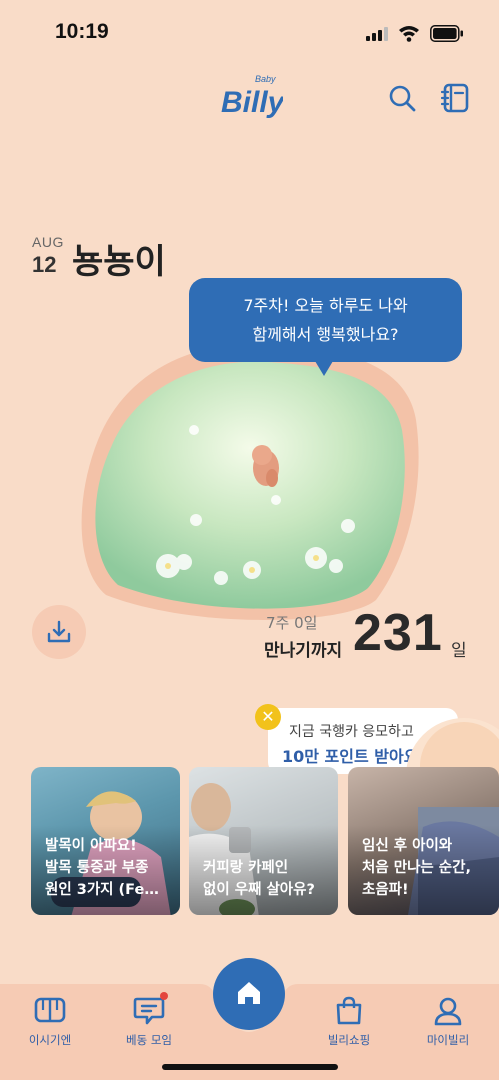 This screenshot has width=499, height=1080. Describe the element at coordinates (349, 1040) in the screenshot. I see `nav-label: 빌리쇼핑` at that location.